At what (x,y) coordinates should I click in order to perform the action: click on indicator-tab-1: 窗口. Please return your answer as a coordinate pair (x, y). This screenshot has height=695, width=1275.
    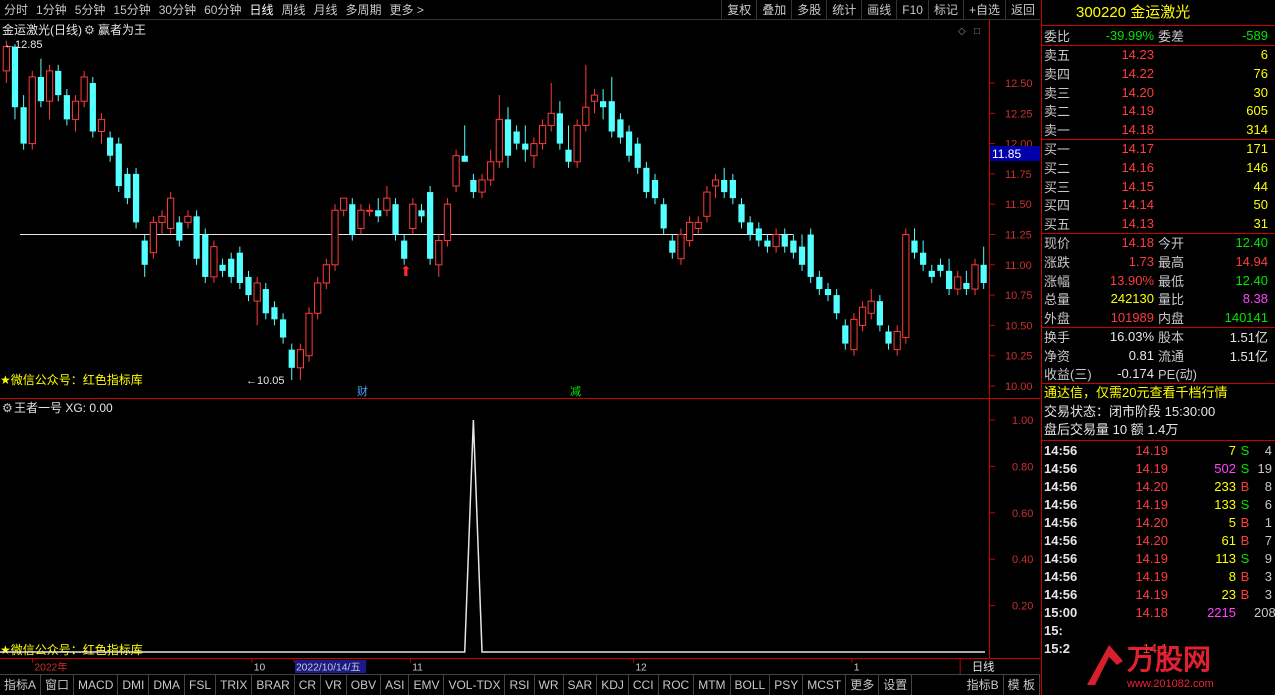
    Looking at the image, I should click on (58, 685).